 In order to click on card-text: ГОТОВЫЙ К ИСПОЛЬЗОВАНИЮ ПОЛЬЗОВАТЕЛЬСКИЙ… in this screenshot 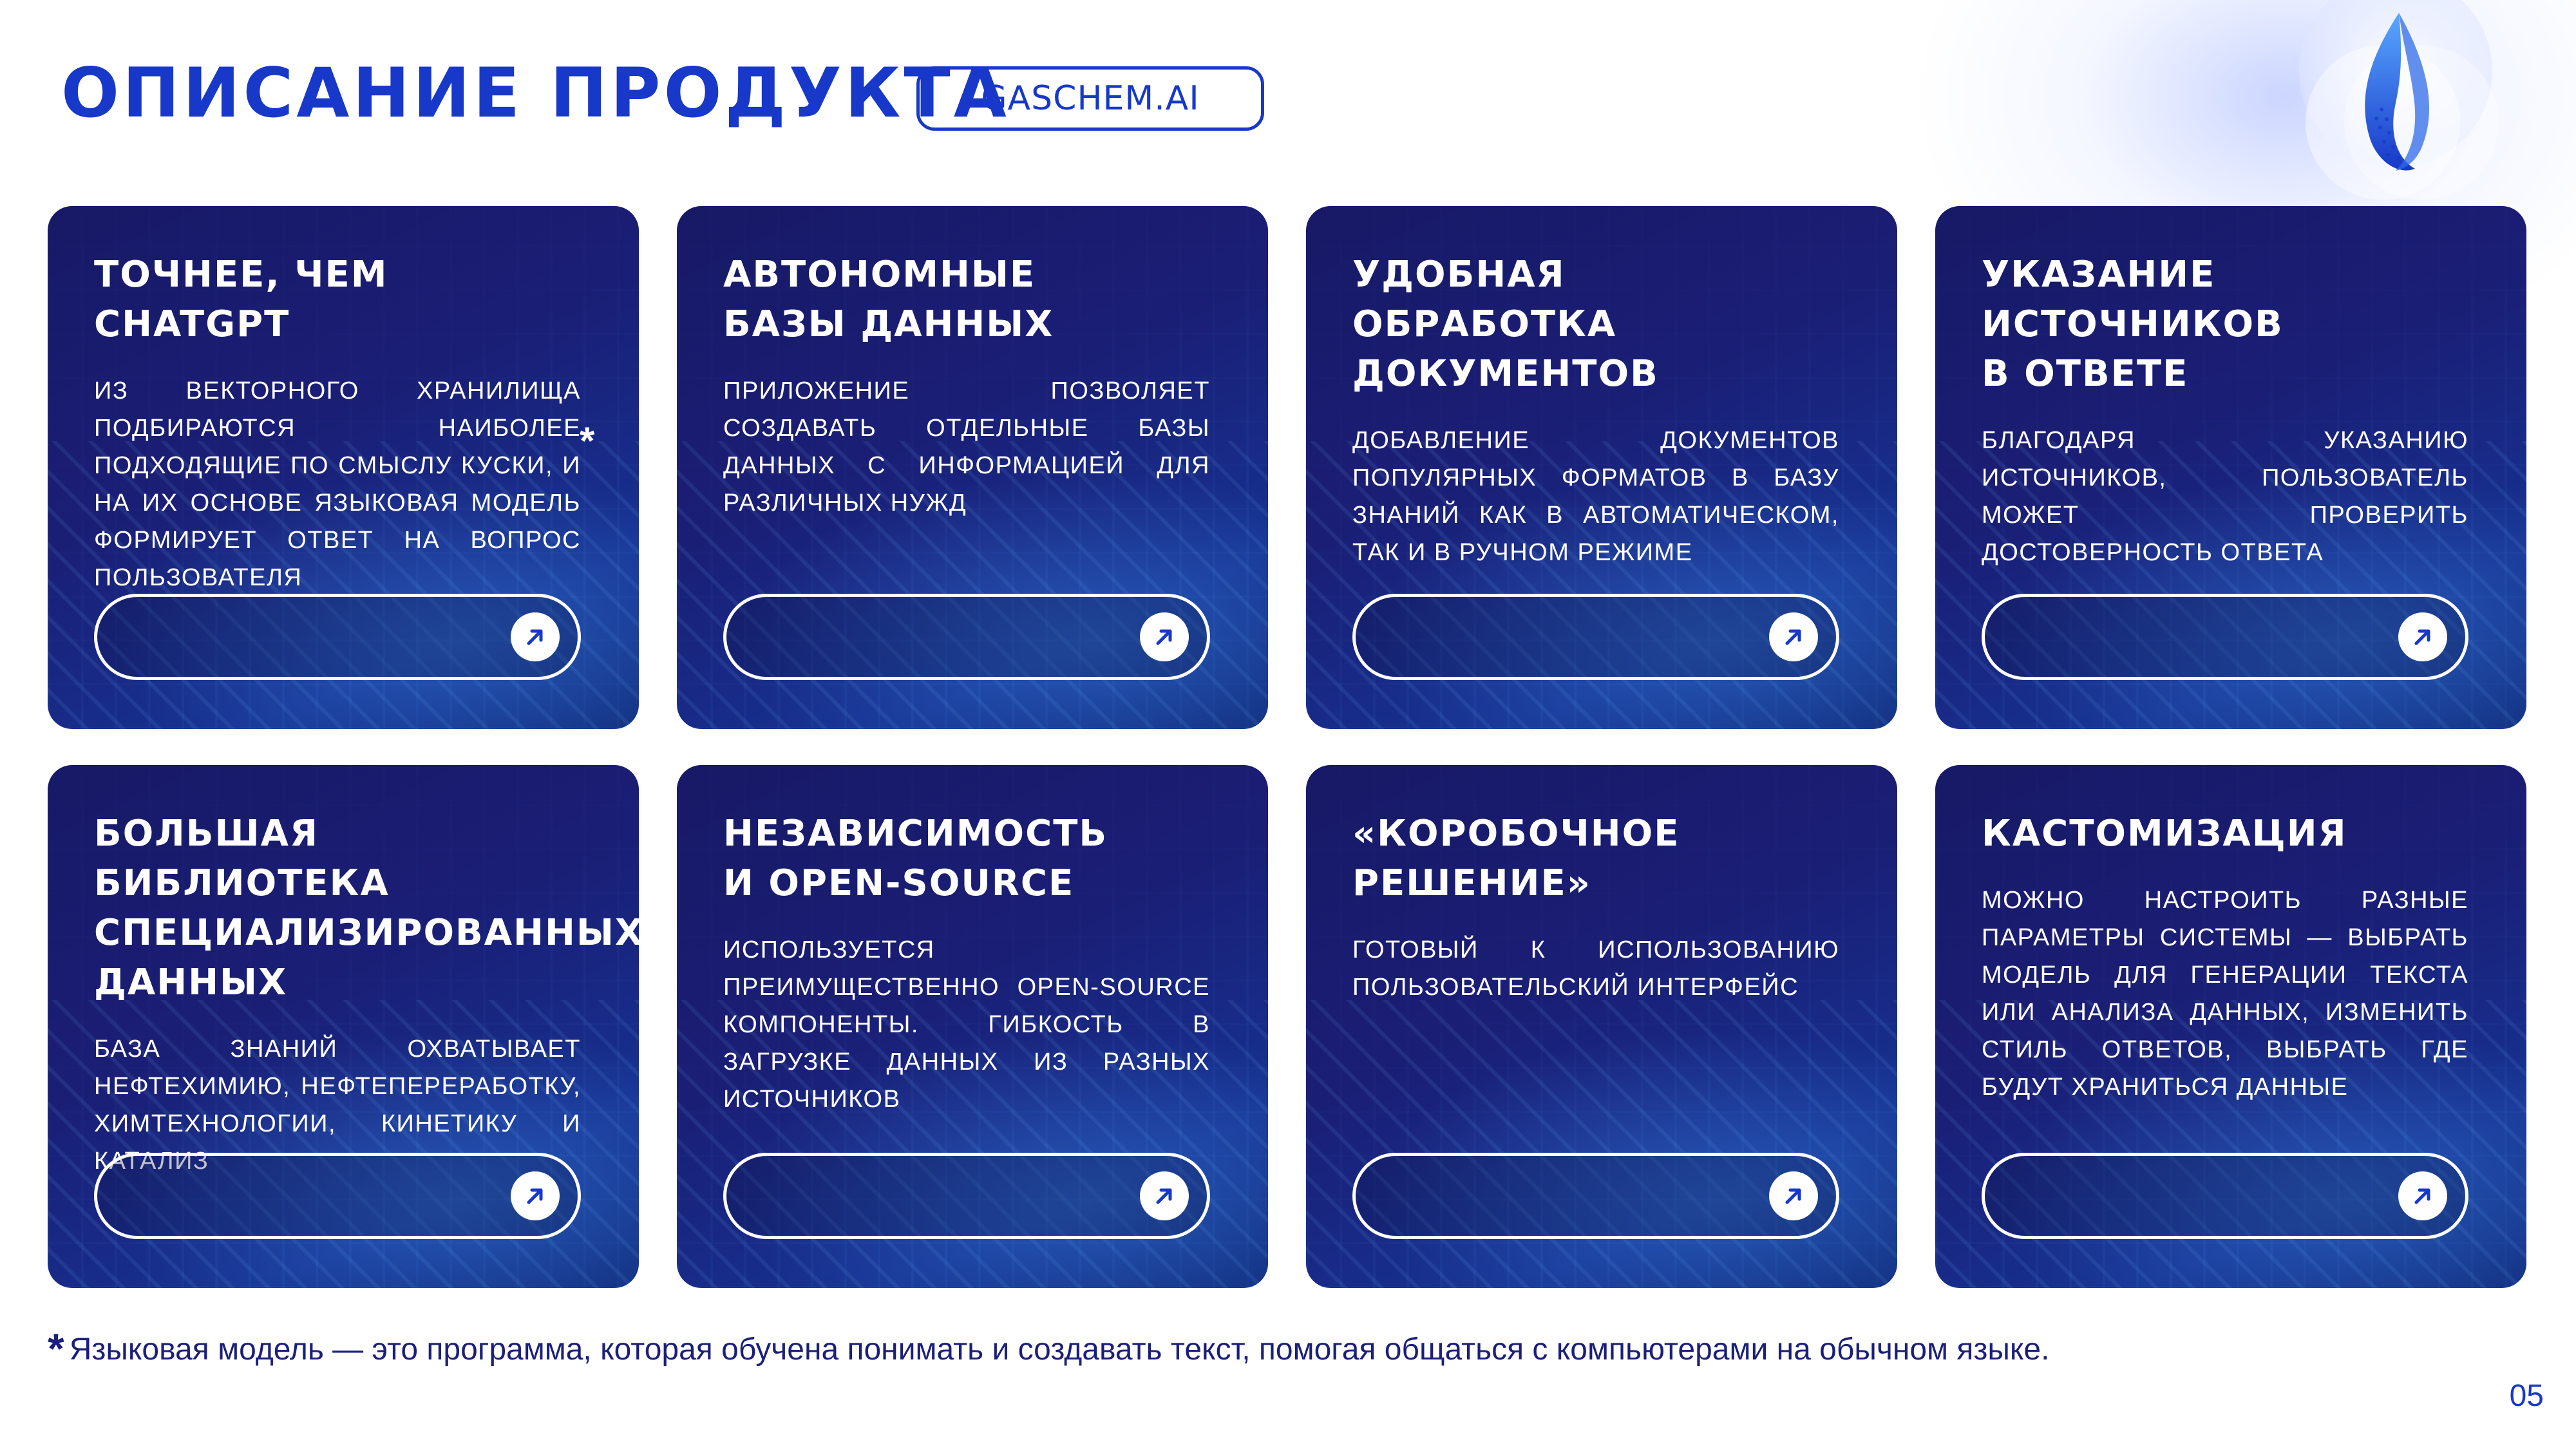, I will do `click(1595, 969)`.